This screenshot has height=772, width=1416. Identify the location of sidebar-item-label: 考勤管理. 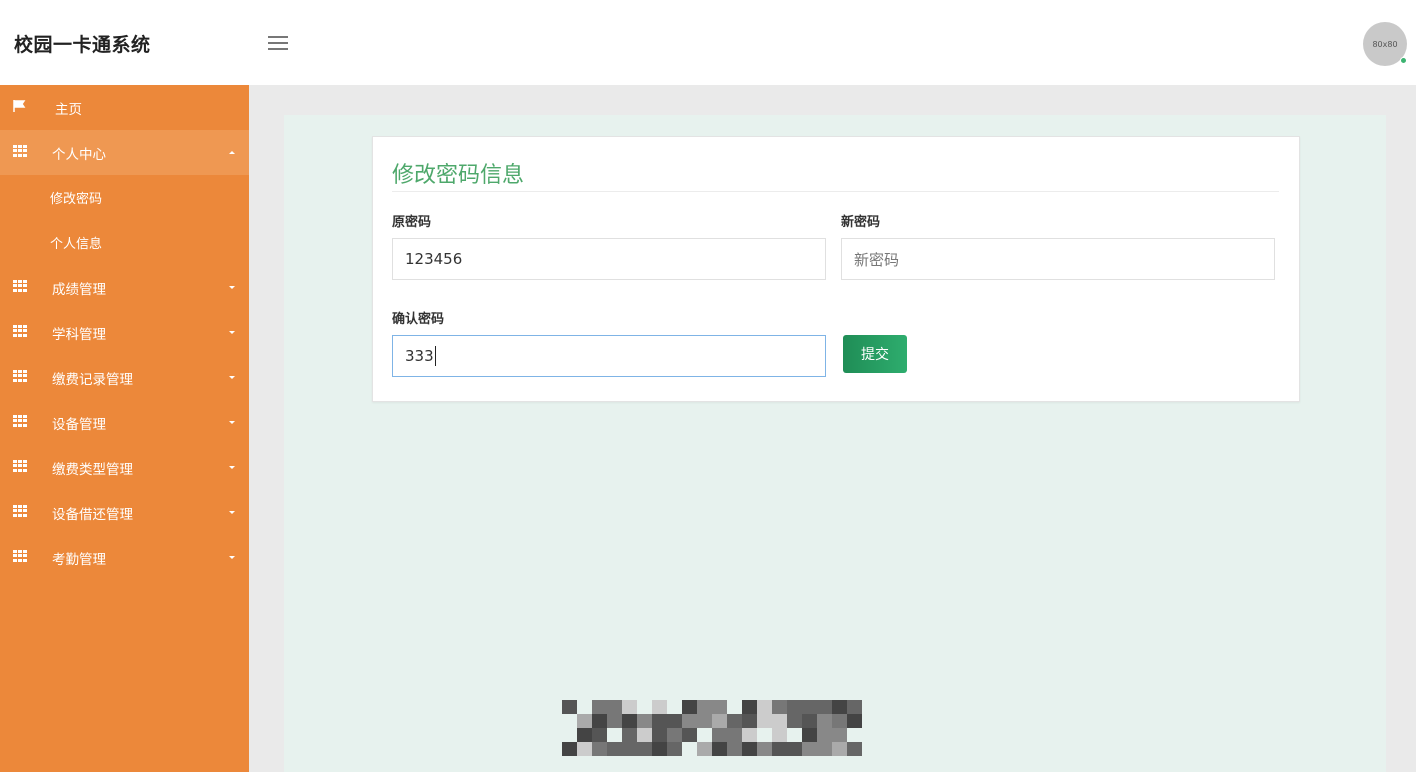
(79, 559).